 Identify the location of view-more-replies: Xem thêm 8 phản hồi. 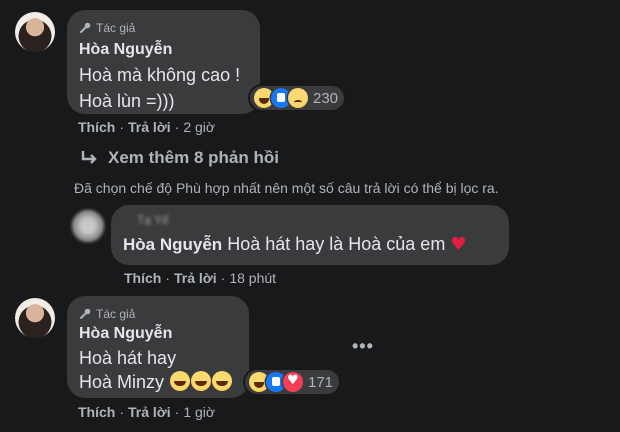
(179, 158).